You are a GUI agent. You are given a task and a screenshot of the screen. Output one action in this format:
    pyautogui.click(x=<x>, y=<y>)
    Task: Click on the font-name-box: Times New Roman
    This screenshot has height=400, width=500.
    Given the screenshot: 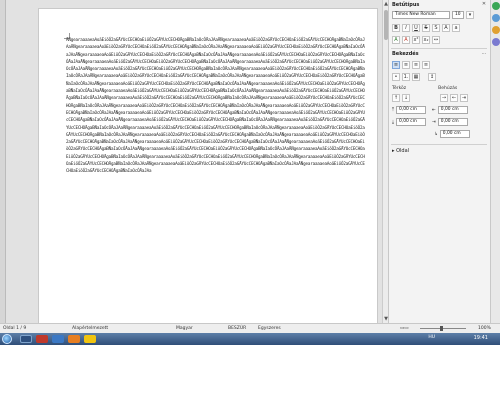 What is the action you would take?
    pyautogui.click(x=421, y=15)
    